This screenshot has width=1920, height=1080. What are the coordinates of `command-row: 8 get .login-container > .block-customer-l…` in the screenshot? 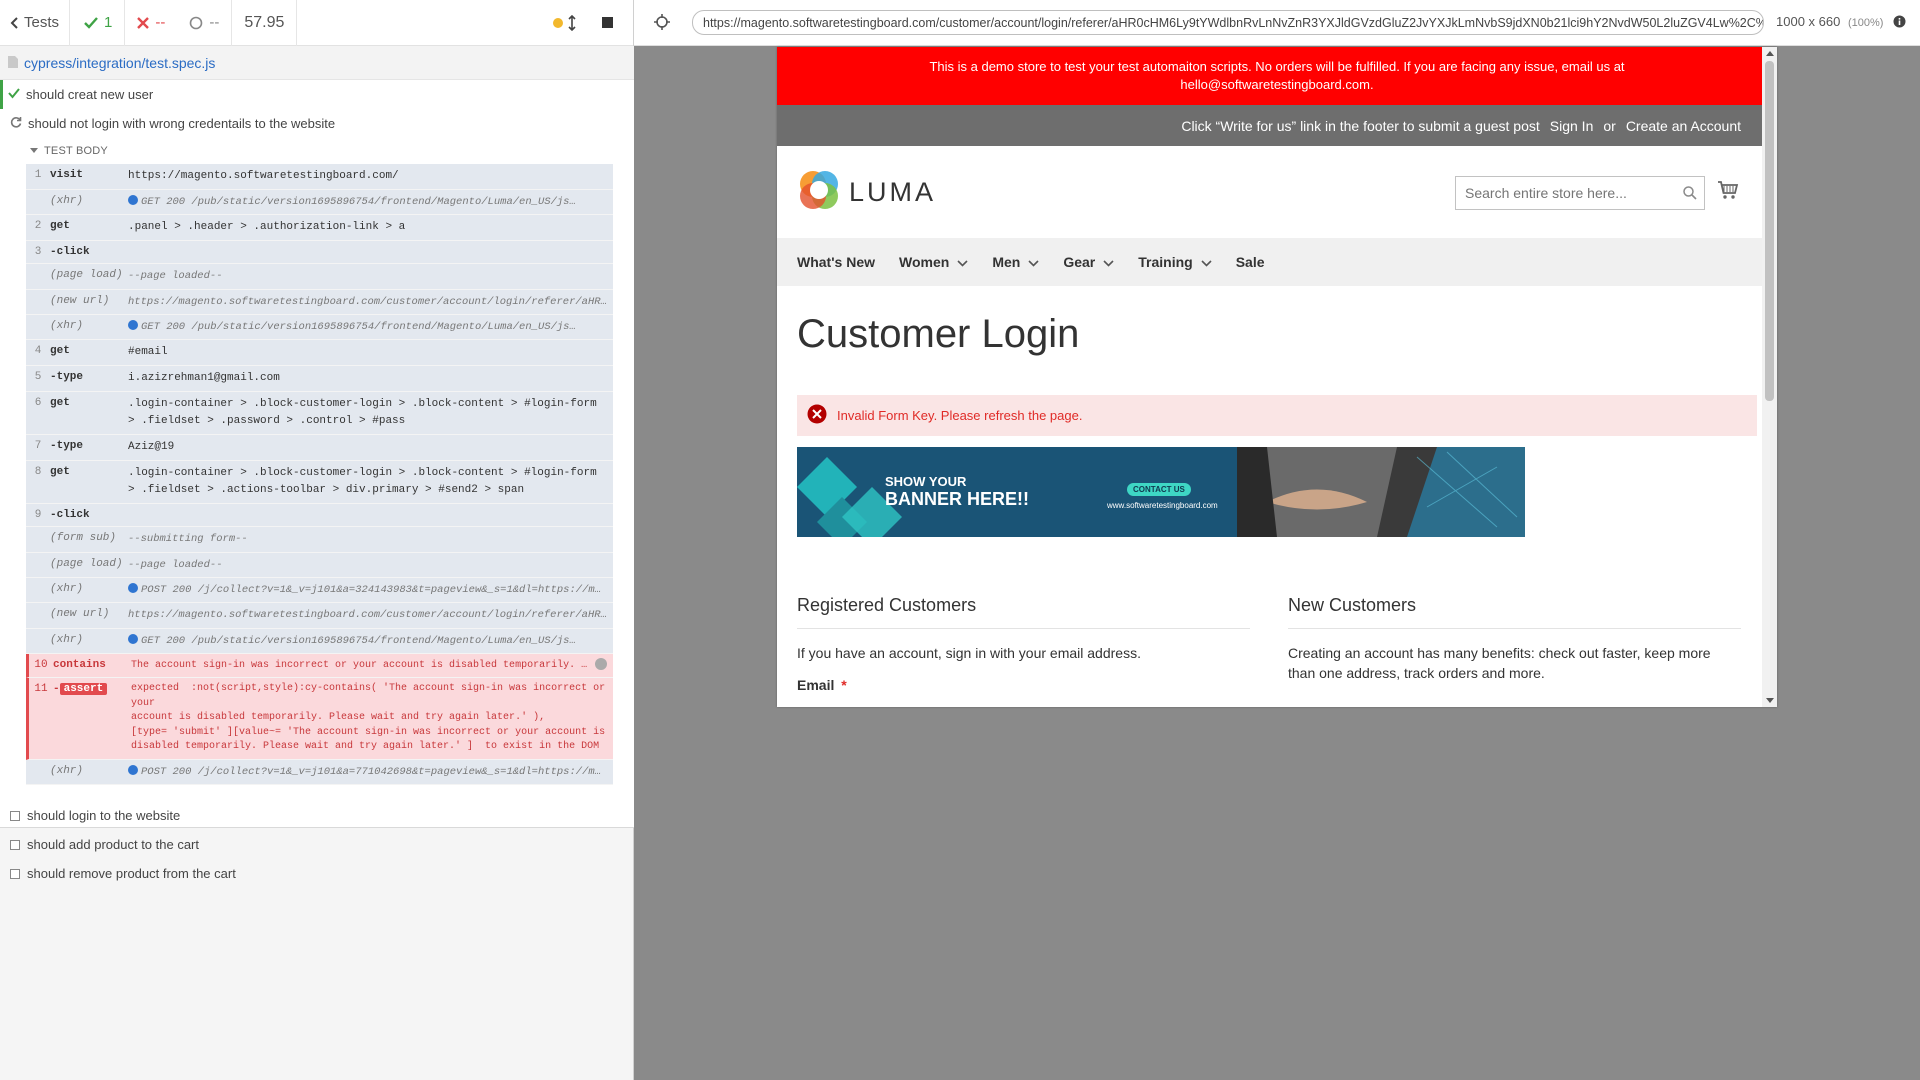 It's located at (319, 483).